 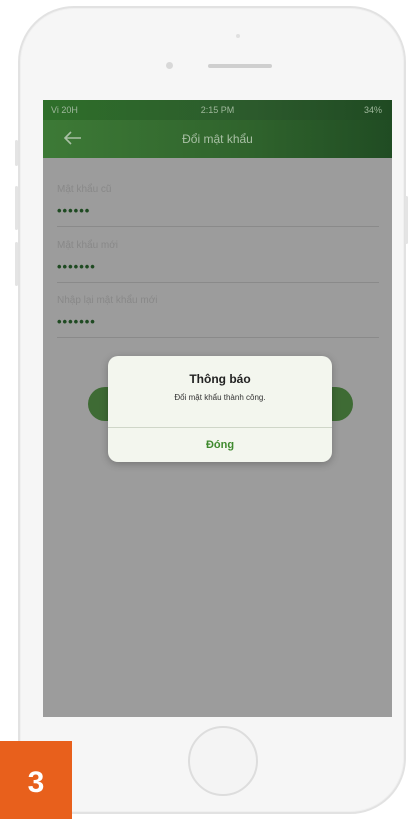 I want to click on new-password-field: Mật khẩu mới •••••••, so click(x=218, y=261).